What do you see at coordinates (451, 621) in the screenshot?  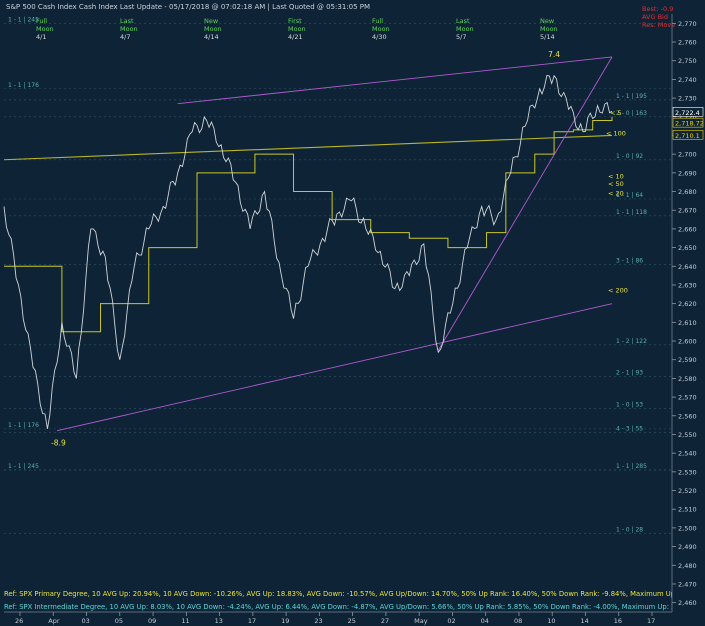 I see `x-tick-label: 02` at bounding box center [451, 621].